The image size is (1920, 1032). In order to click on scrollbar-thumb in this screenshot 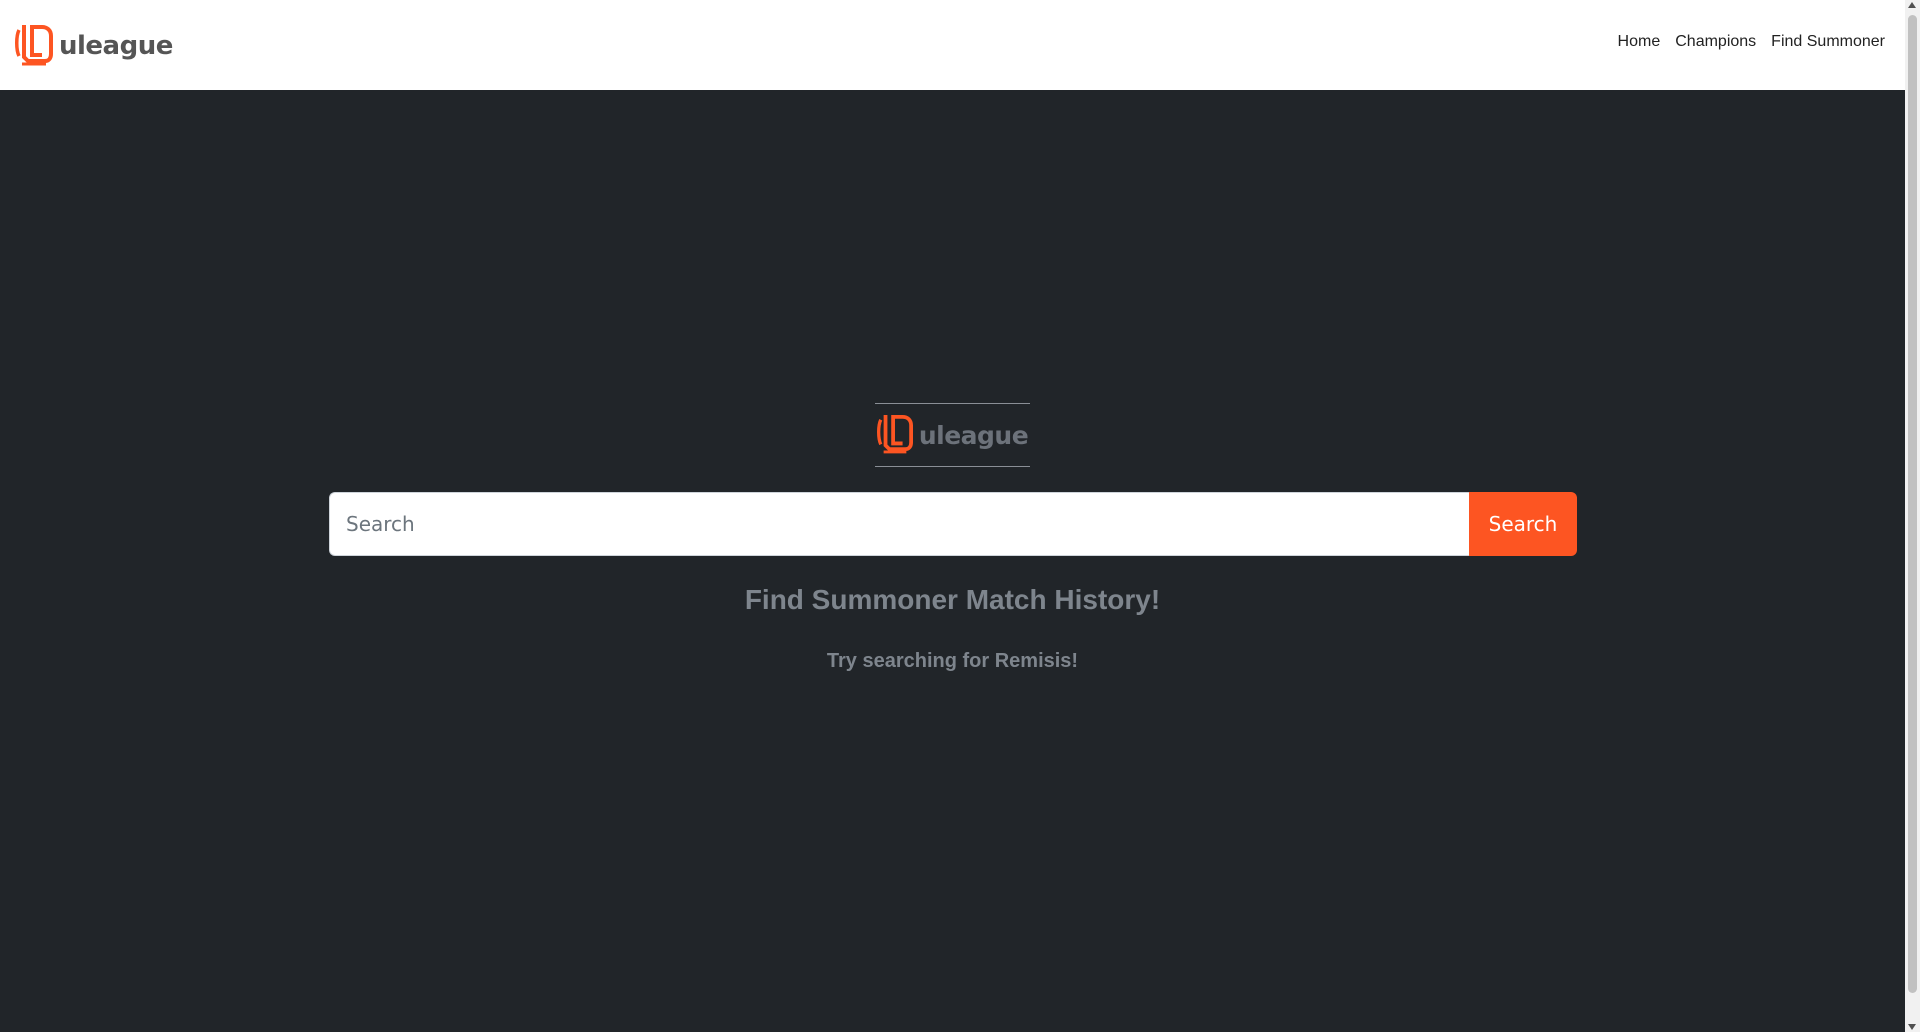, I will do `click(1912, 504)`.